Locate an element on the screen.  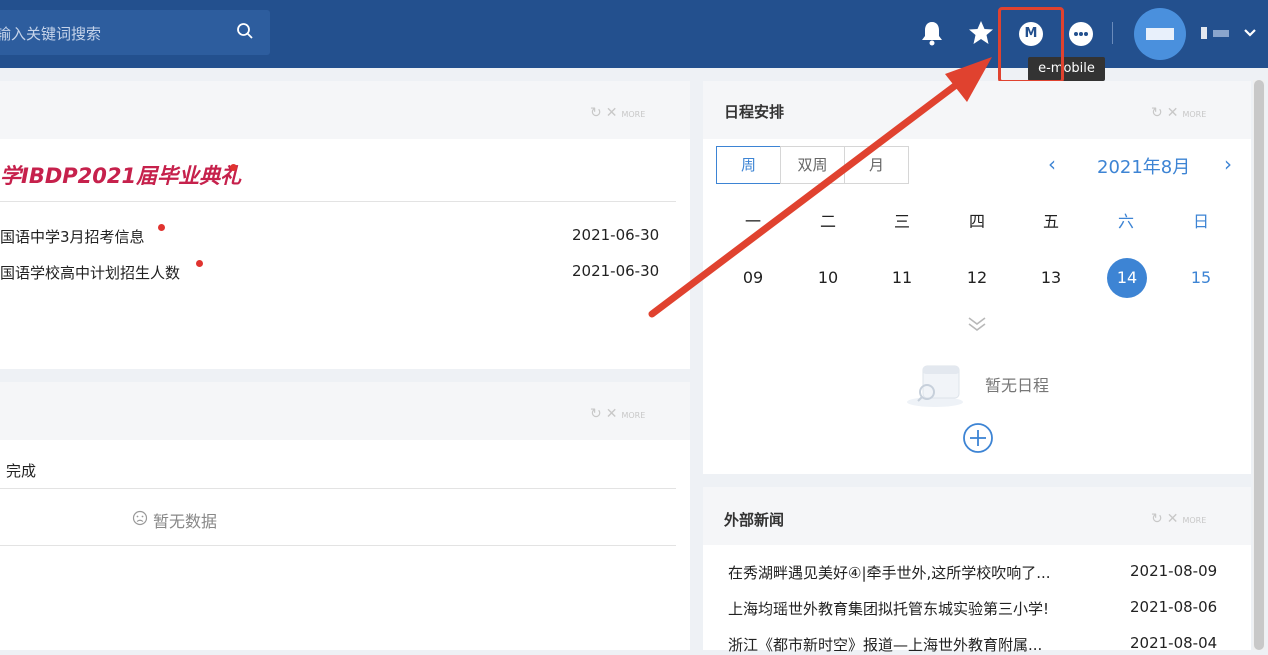
prev-month-icon: ‹ is located at coordinates (1052, 164).